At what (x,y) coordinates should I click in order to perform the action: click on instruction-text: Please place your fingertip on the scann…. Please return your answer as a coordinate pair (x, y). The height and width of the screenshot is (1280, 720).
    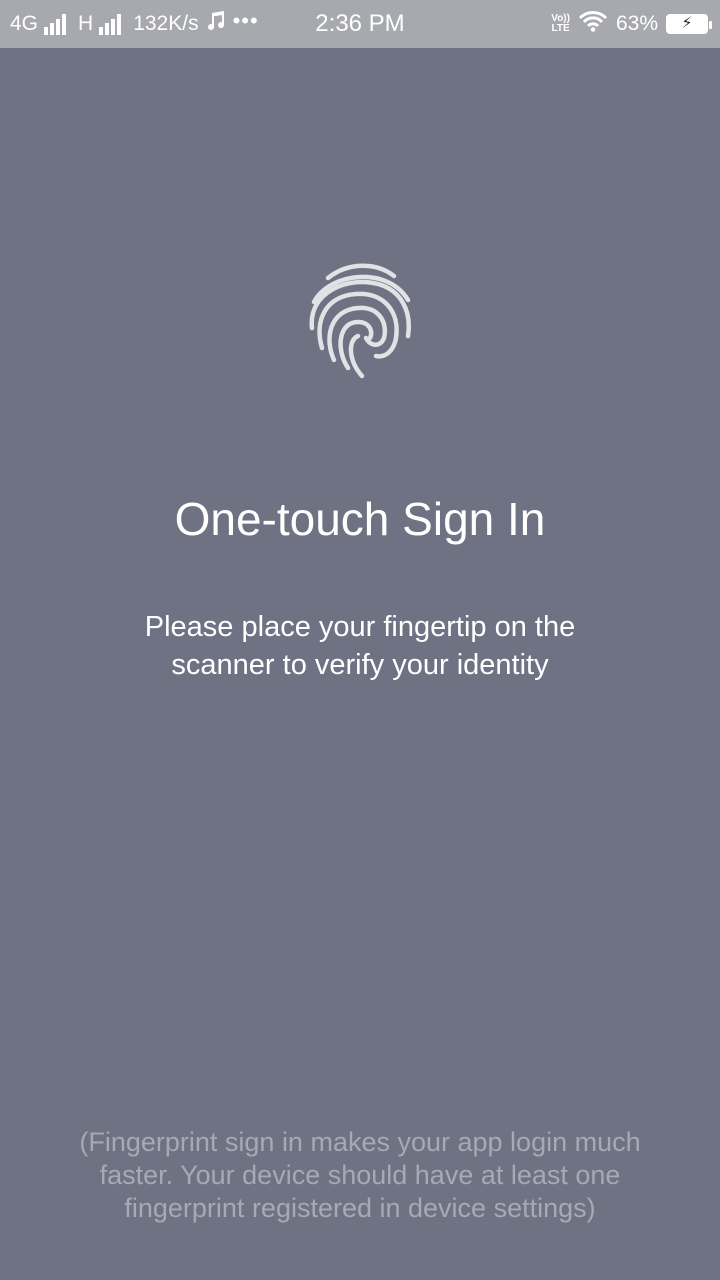
    Looking at the image, I should click on (360, 646).